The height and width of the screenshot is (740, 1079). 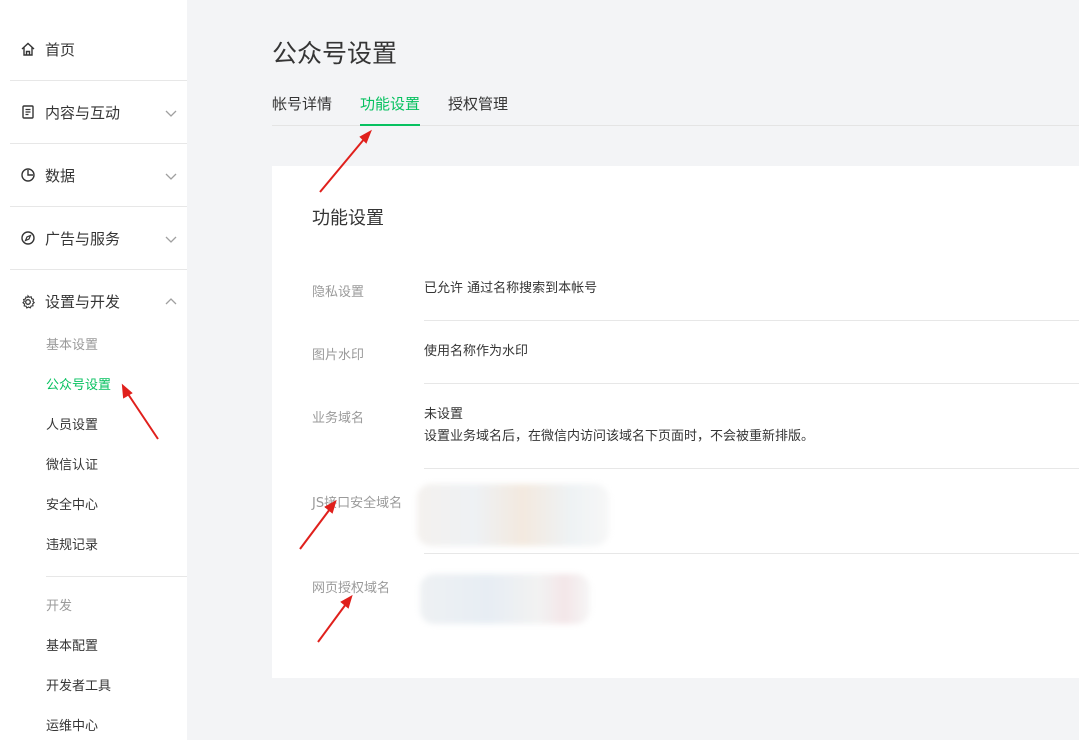 I want to click on nav-data: 数据, so click(x=98, y=175).